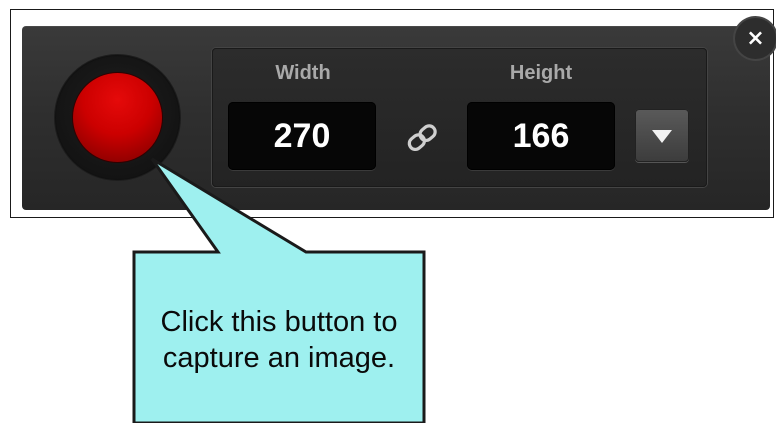 The height and width of the screenshot is (423, 776). Describe the element at coordinates (302, 136) in the screenshot. I see `width-field: 270` at that location.